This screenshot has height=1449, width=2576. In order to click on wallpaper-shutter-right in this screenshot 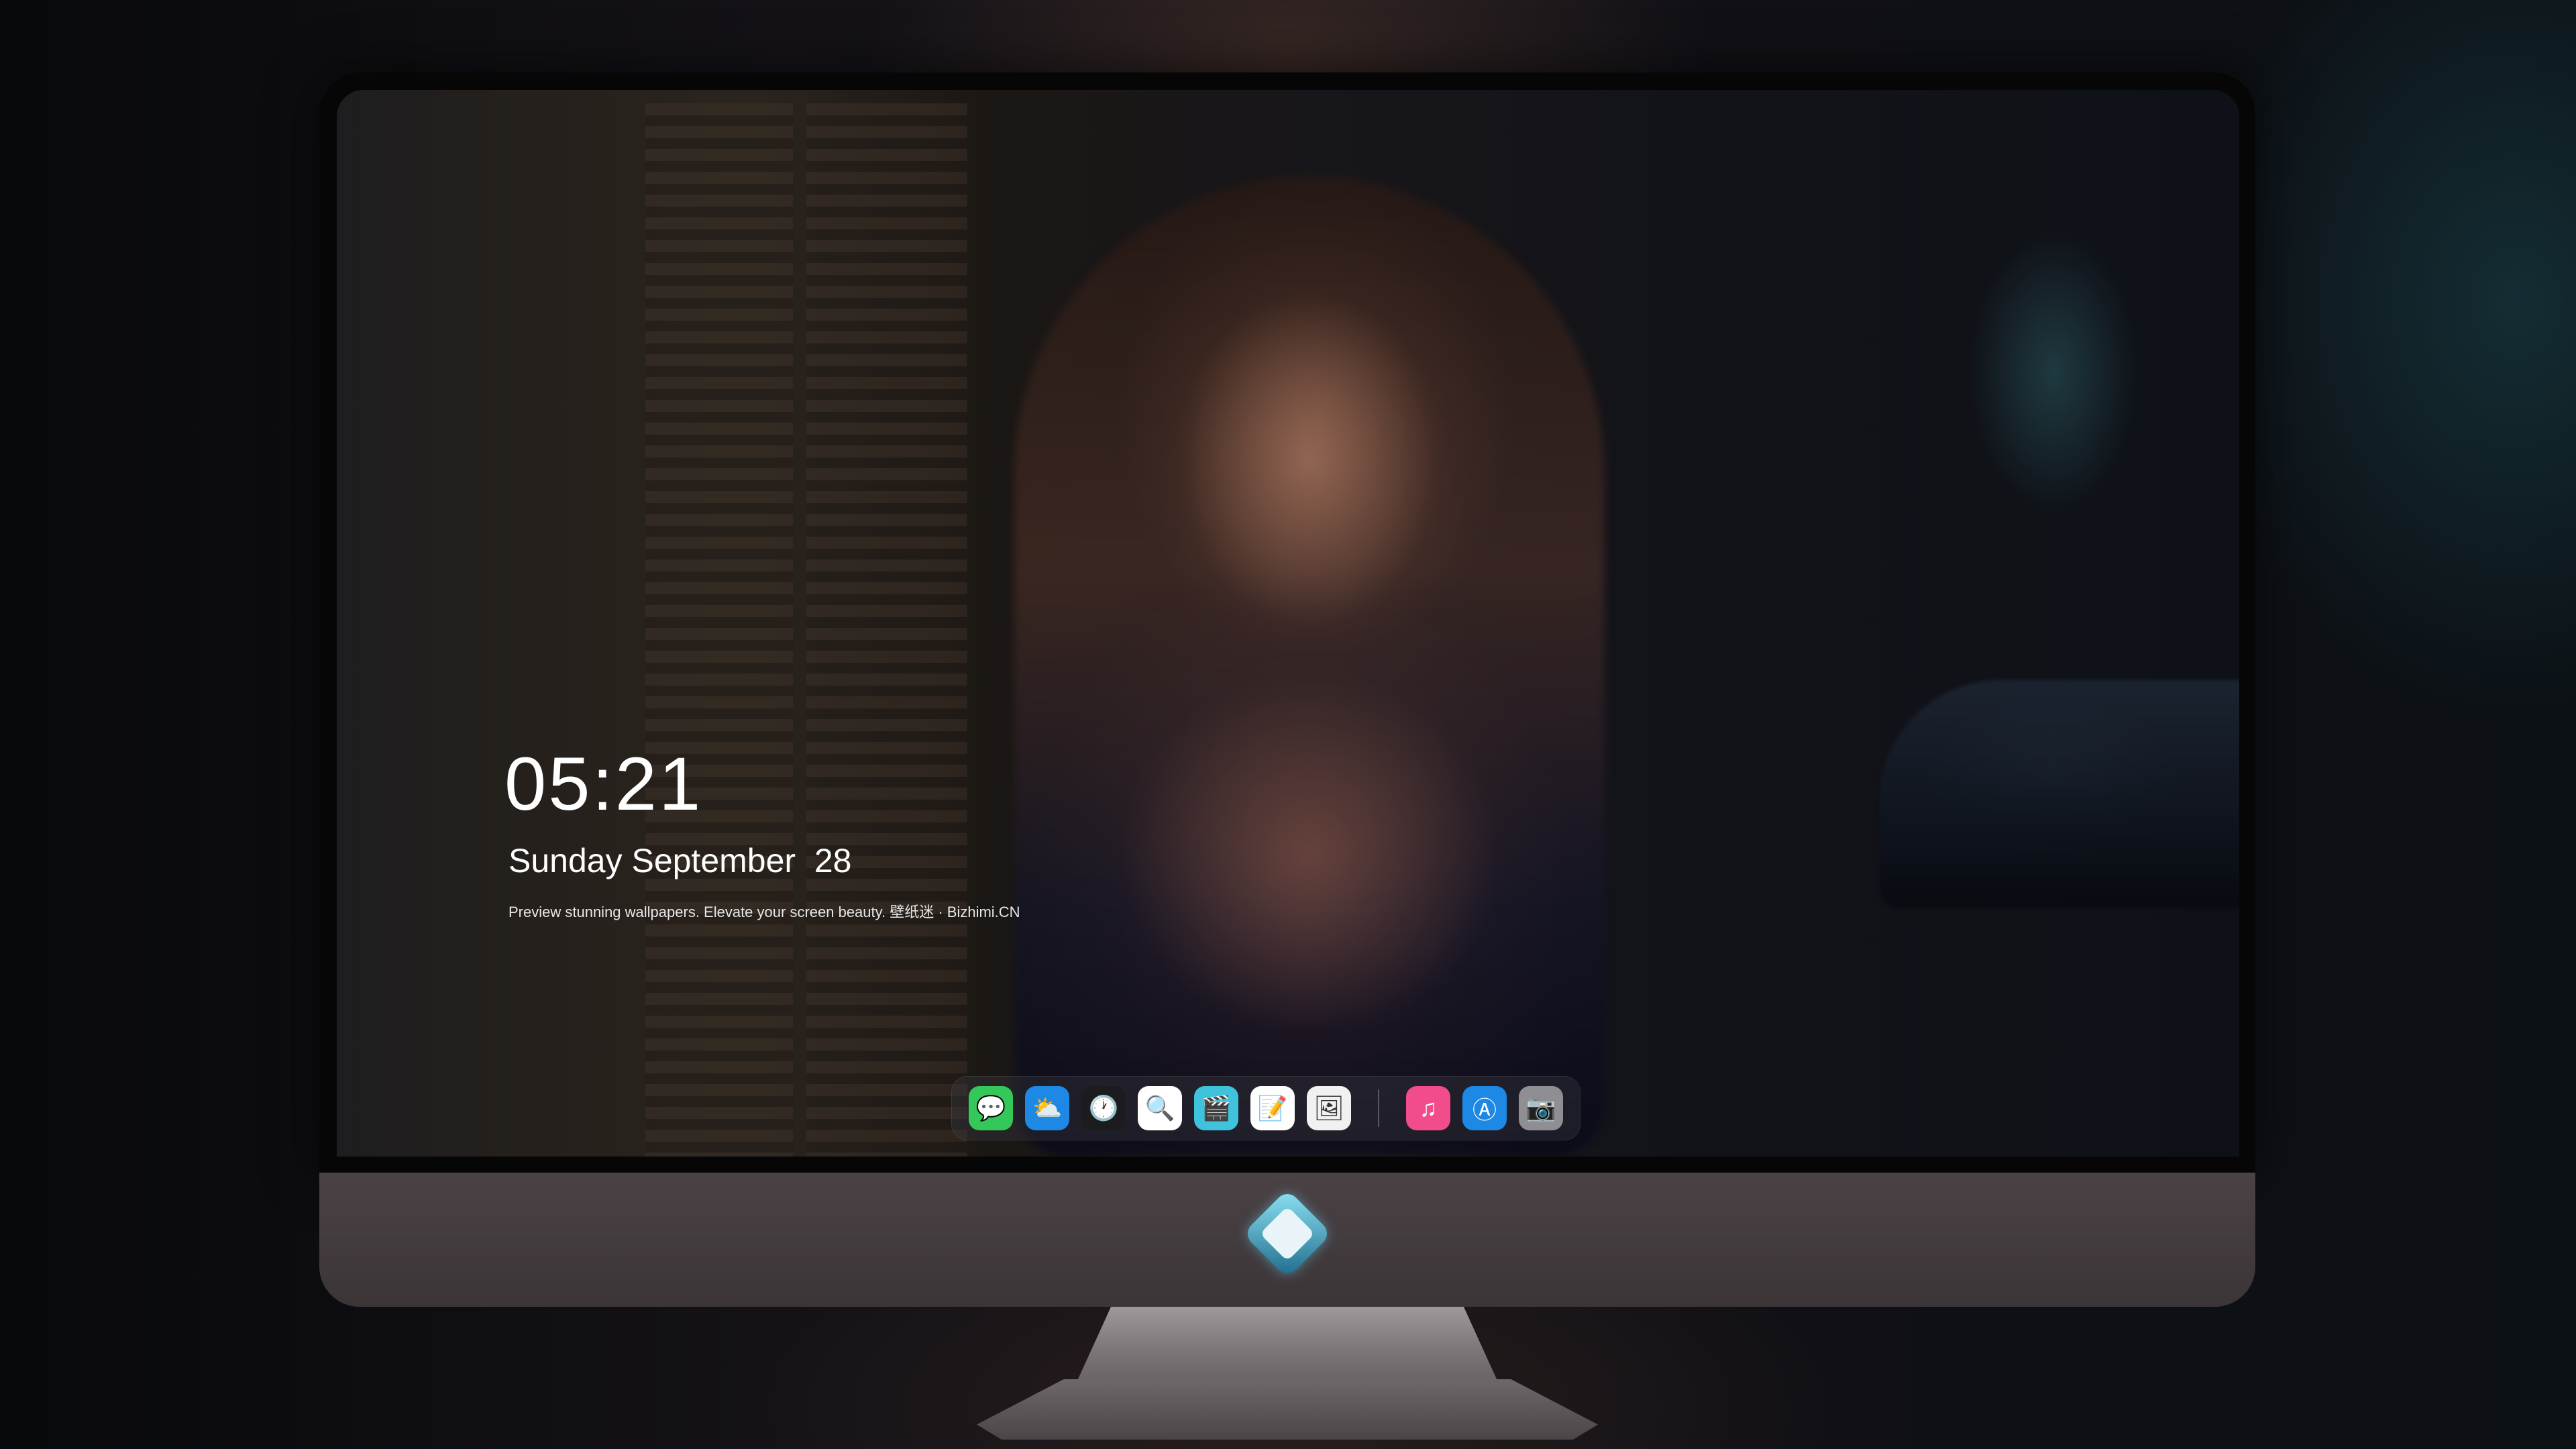, I will do `click(886, 630)`.